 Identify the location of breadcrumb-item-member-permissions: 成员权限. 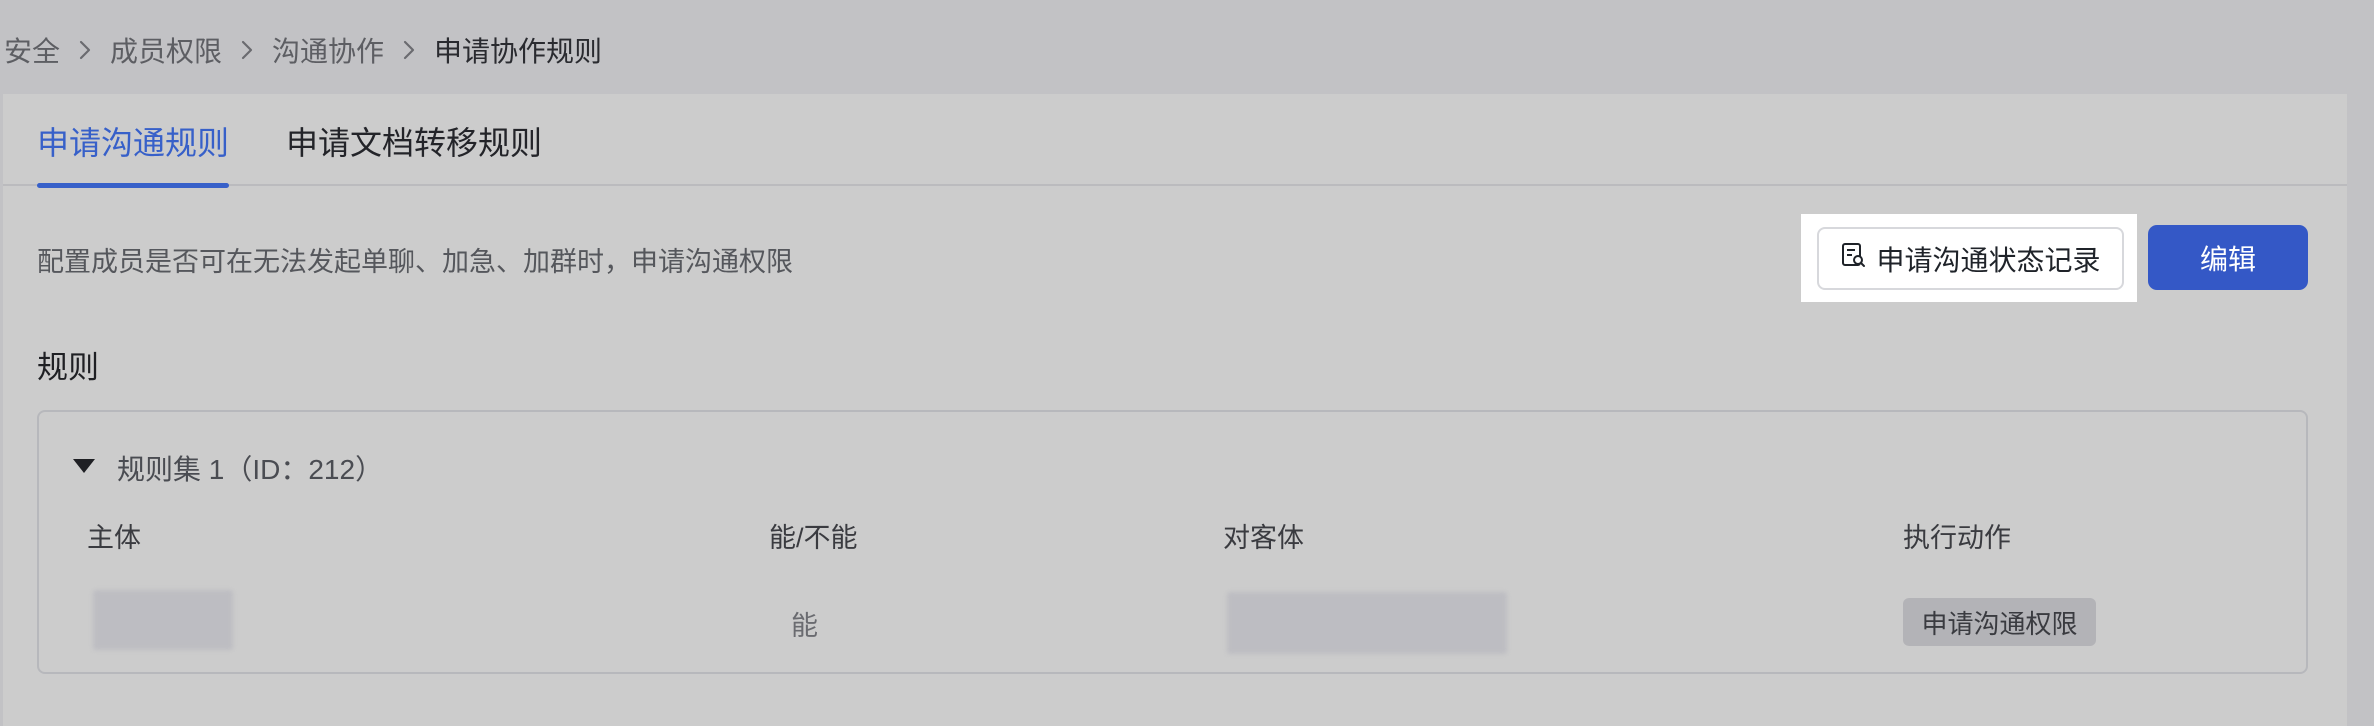
(166, 50).